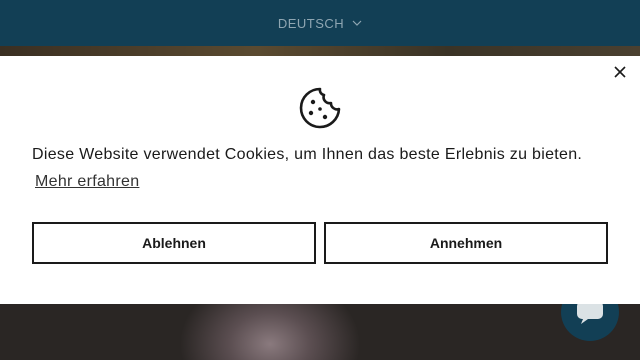  Describe the element at coordinates (466, 243) in the screenshot. I see `accept-button: Annehmen` at that location.